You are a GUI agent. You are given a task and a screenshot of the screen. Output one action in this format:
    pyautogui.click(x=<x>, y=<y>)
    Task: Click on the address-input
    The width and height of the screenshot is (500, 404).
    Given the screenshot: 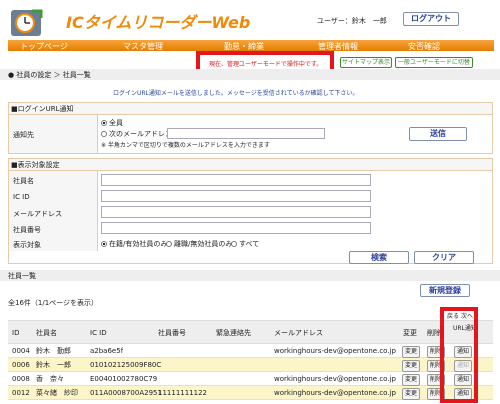 What is the action you would take?
    pyautogui.click(x=246, y=133)
    